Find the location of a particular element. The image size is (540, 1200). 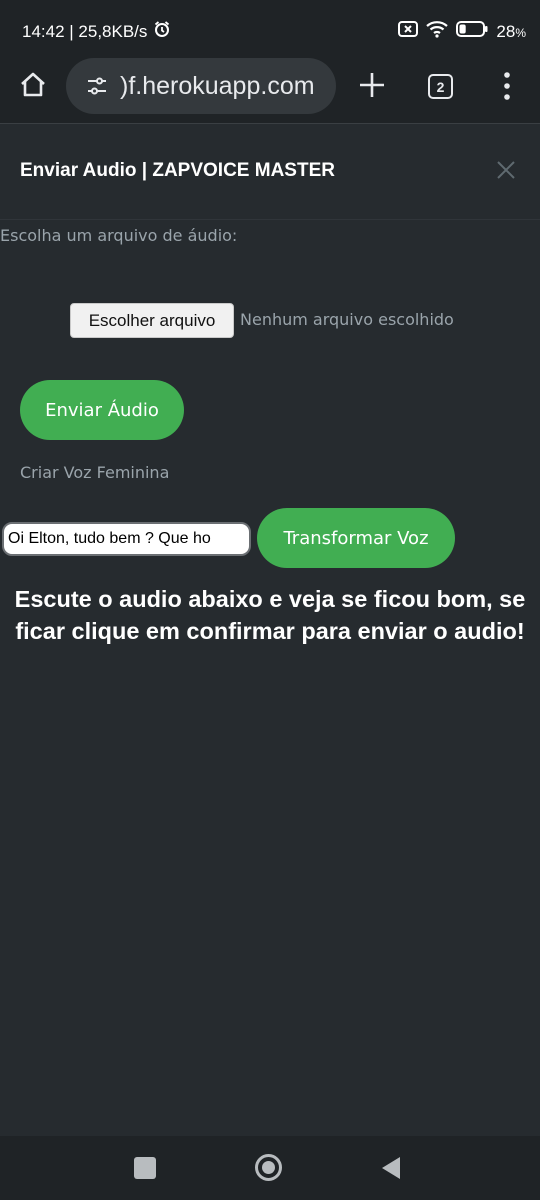

tab-count: 2 is located at coordinates (440, 86).